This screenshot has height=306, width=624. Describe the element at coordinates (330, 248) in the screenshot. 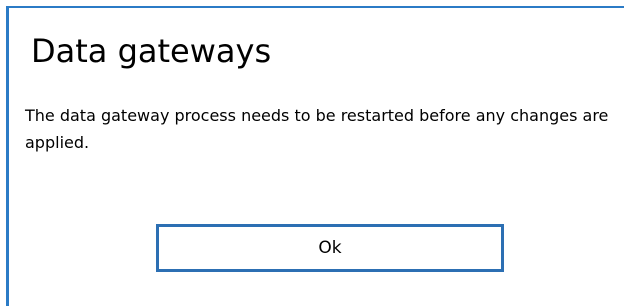

I see `ok-button: Ok` at that location.